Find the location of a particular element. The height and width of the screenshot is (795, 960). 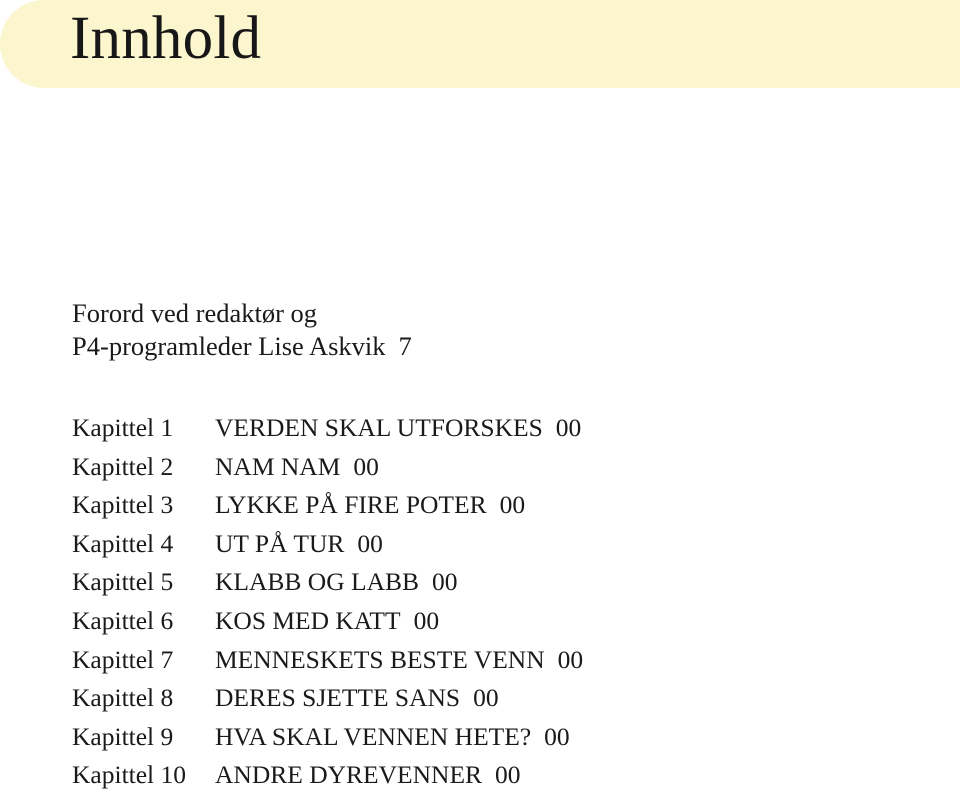

toc-chapter-label: Kapittel 2 is located at coordinates (123, 466).